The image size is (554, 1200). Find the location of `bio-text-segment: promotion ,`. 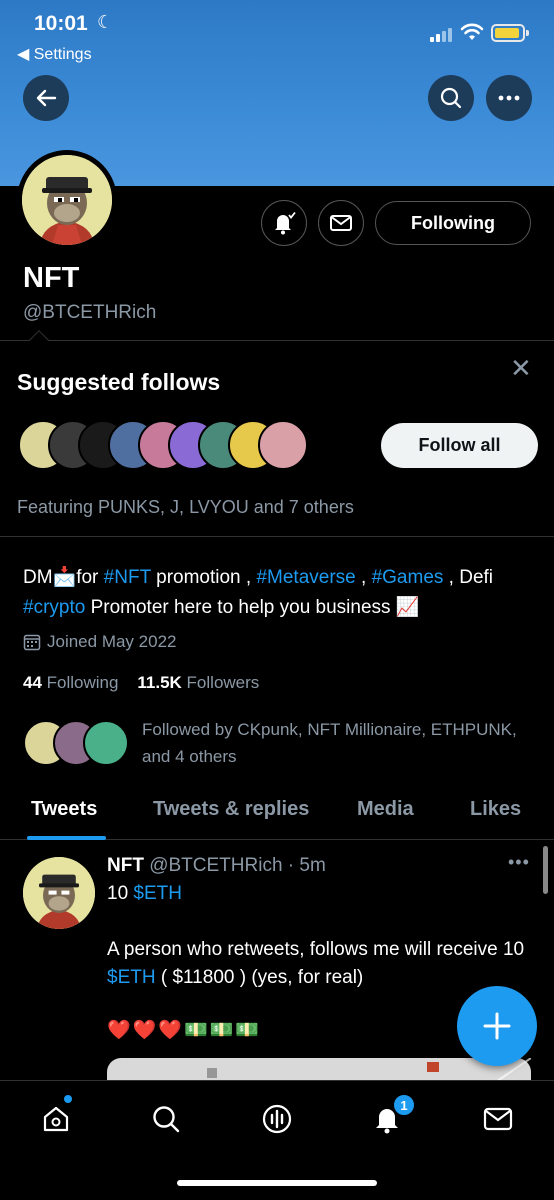

bio-text-segment: promotion , is located at coordinates (203, 577).